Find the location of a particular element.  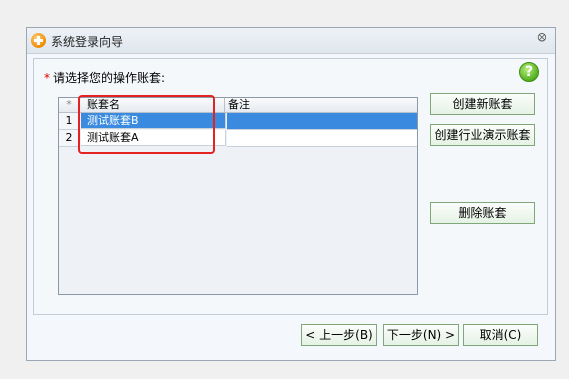

account-set-name: 测试账套A is located at coordinates (153, 138).